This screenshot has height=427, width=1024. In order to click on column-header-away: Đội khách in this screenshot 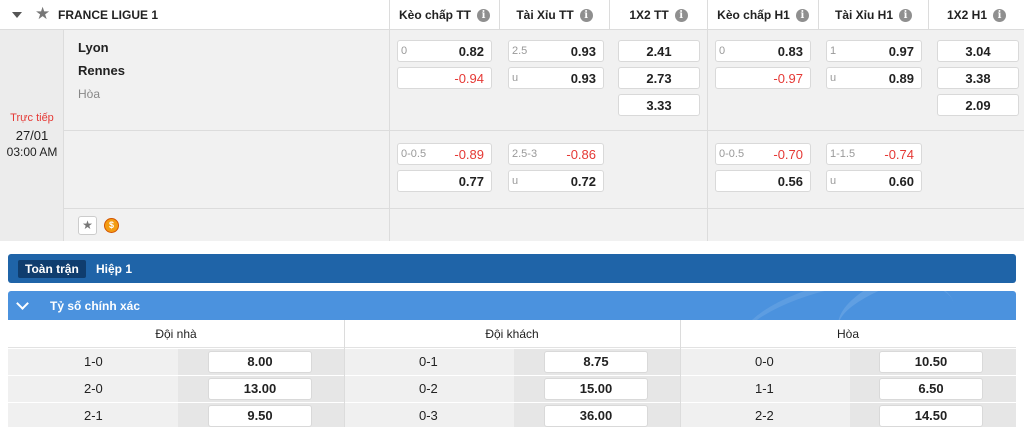, I will do `click(512, 334)`.